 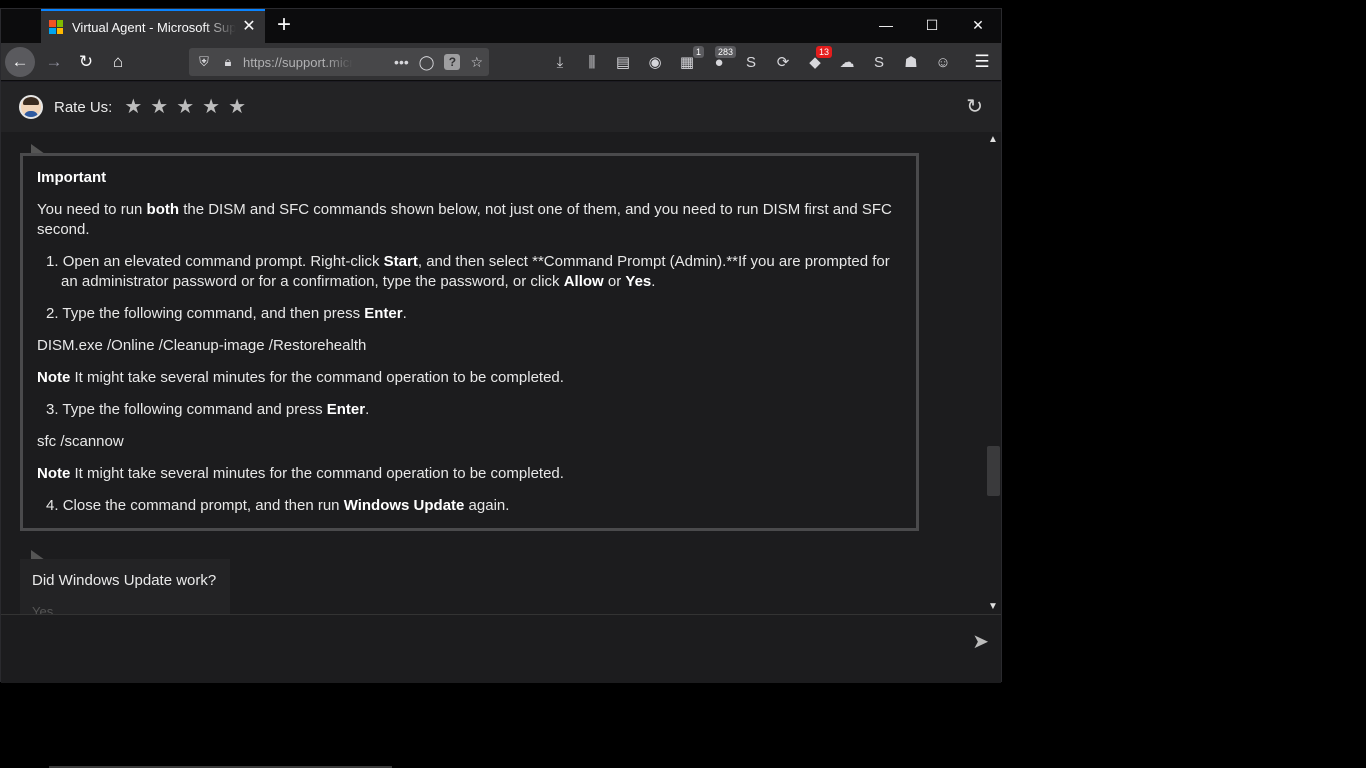 I want to click on account-icon-glyph: ◉, so click(x=655, y=62).